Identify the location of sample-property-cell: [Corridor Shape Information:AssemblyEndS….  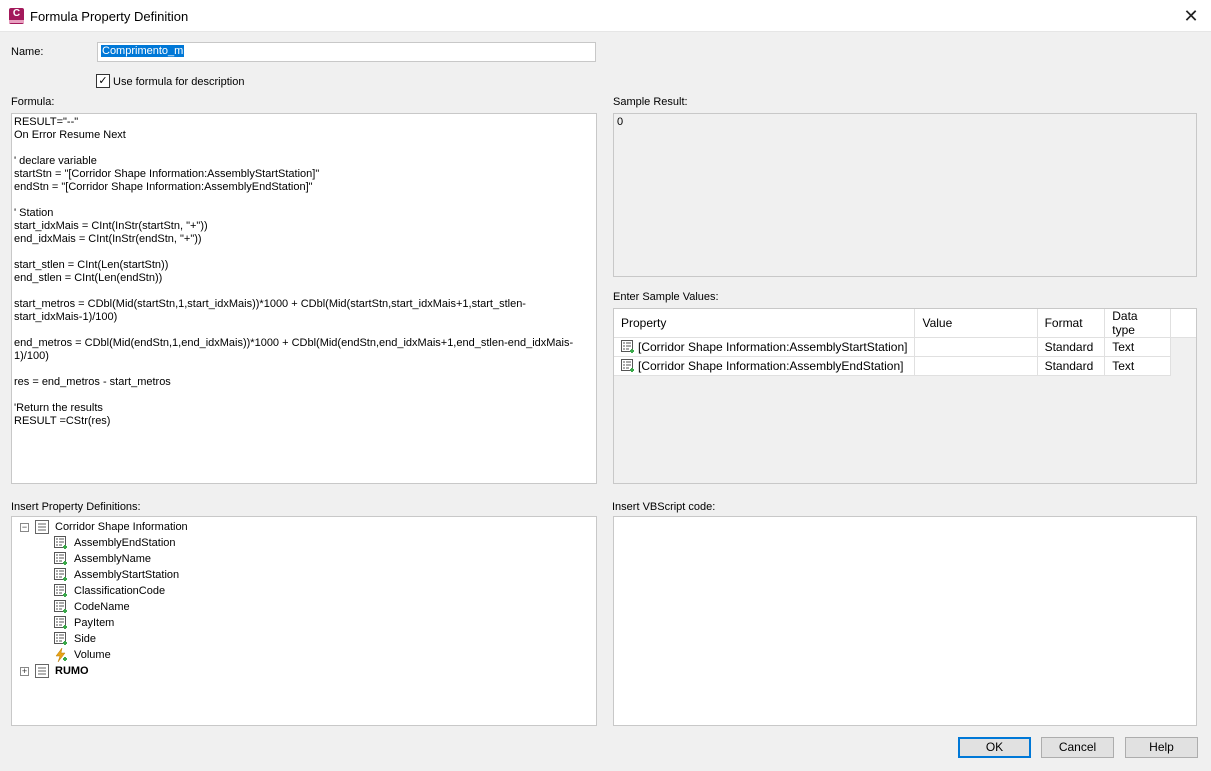
(765, 366).